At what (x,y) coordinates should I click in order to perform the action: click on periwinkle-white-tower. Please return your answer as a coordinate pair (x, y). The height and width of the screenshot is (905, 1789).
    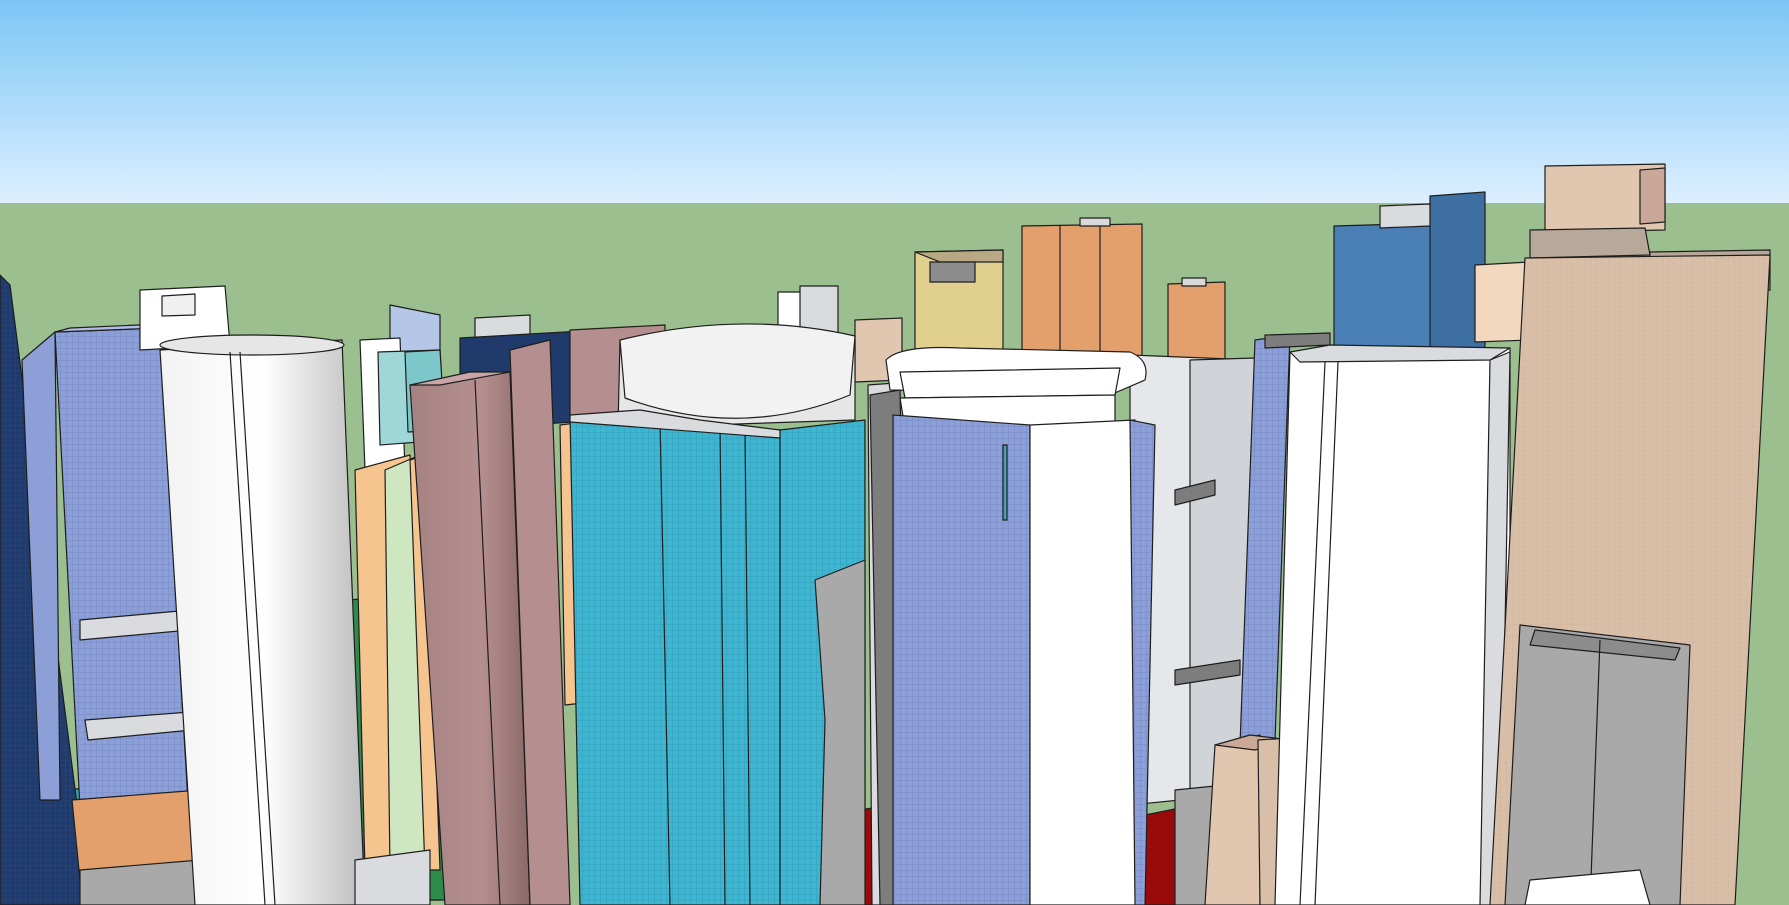
    Looking at the image, I should click on (1012, 625).